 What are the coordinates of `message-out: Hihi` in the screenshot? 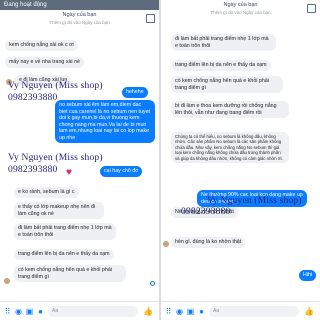 It's located at (308, 275).